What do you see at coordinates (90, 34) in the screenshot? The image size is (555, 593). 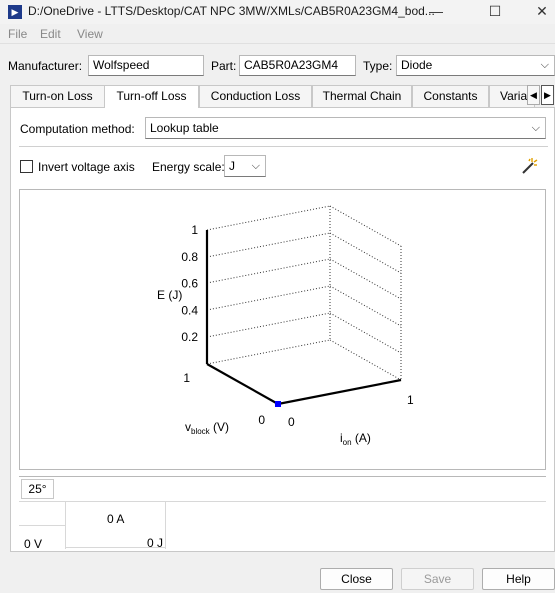 I see `menu-view: View` at bounding box center [90, 34].